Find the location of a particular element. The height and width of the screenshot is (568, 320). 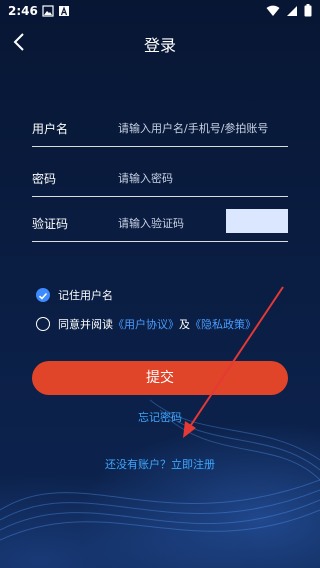

username-field: 用户名 请输入用户名/手机号/参拍账号 is located at coordinates (160, 128).